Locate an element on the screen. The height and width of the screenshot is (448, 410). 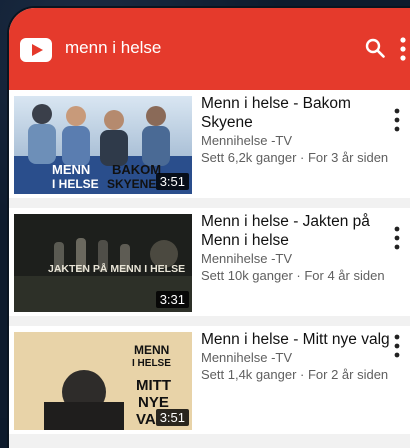
search-query: menn i helse is located at coordinates (113, 48).